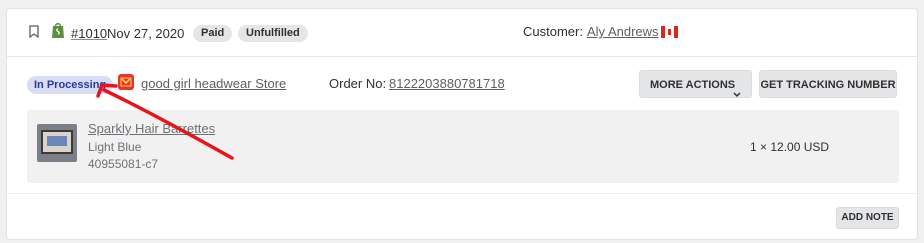 The width and height of the screenshot is (924, 243). I want to click on paid-badge: Paid, so click(213, 33).